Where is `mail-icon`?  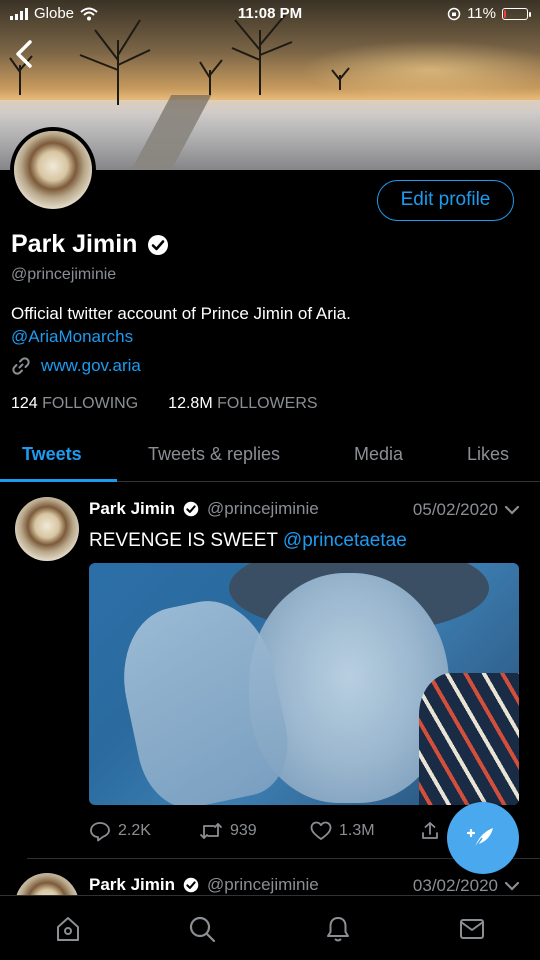
mail-icon is located at coordinates (472, 929).